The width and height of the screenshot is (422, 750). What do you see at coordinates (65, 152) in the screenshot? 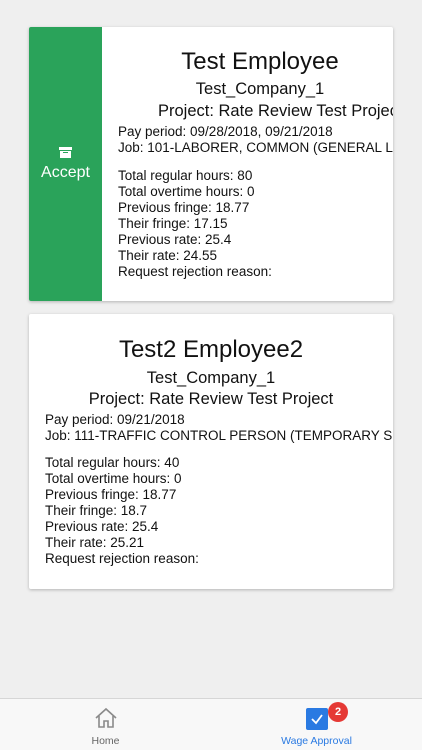
I see `archive-icon` at bounding box center [65, 152].